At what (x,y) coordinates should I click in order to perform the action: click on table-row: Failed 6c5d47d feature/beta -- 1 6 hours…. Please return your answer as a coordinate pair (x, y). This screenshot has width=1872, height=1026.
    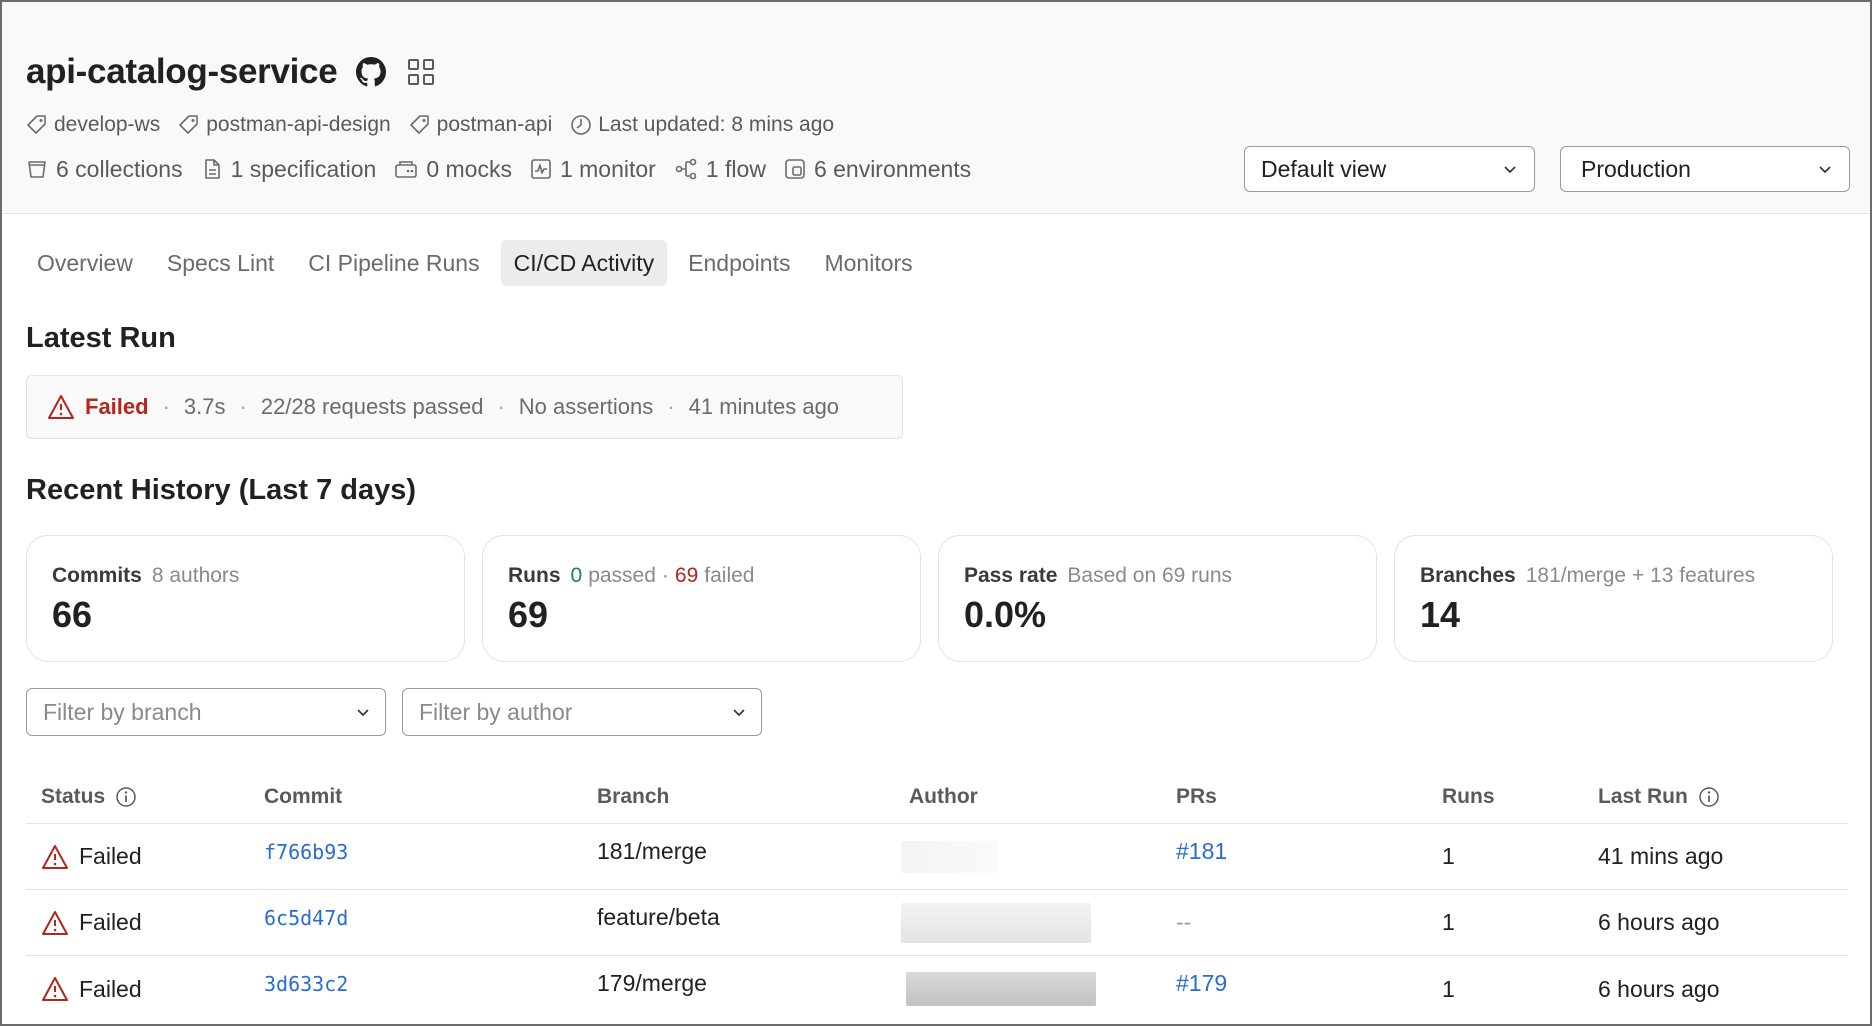
    Looking at the image, I should click on (937, 923).